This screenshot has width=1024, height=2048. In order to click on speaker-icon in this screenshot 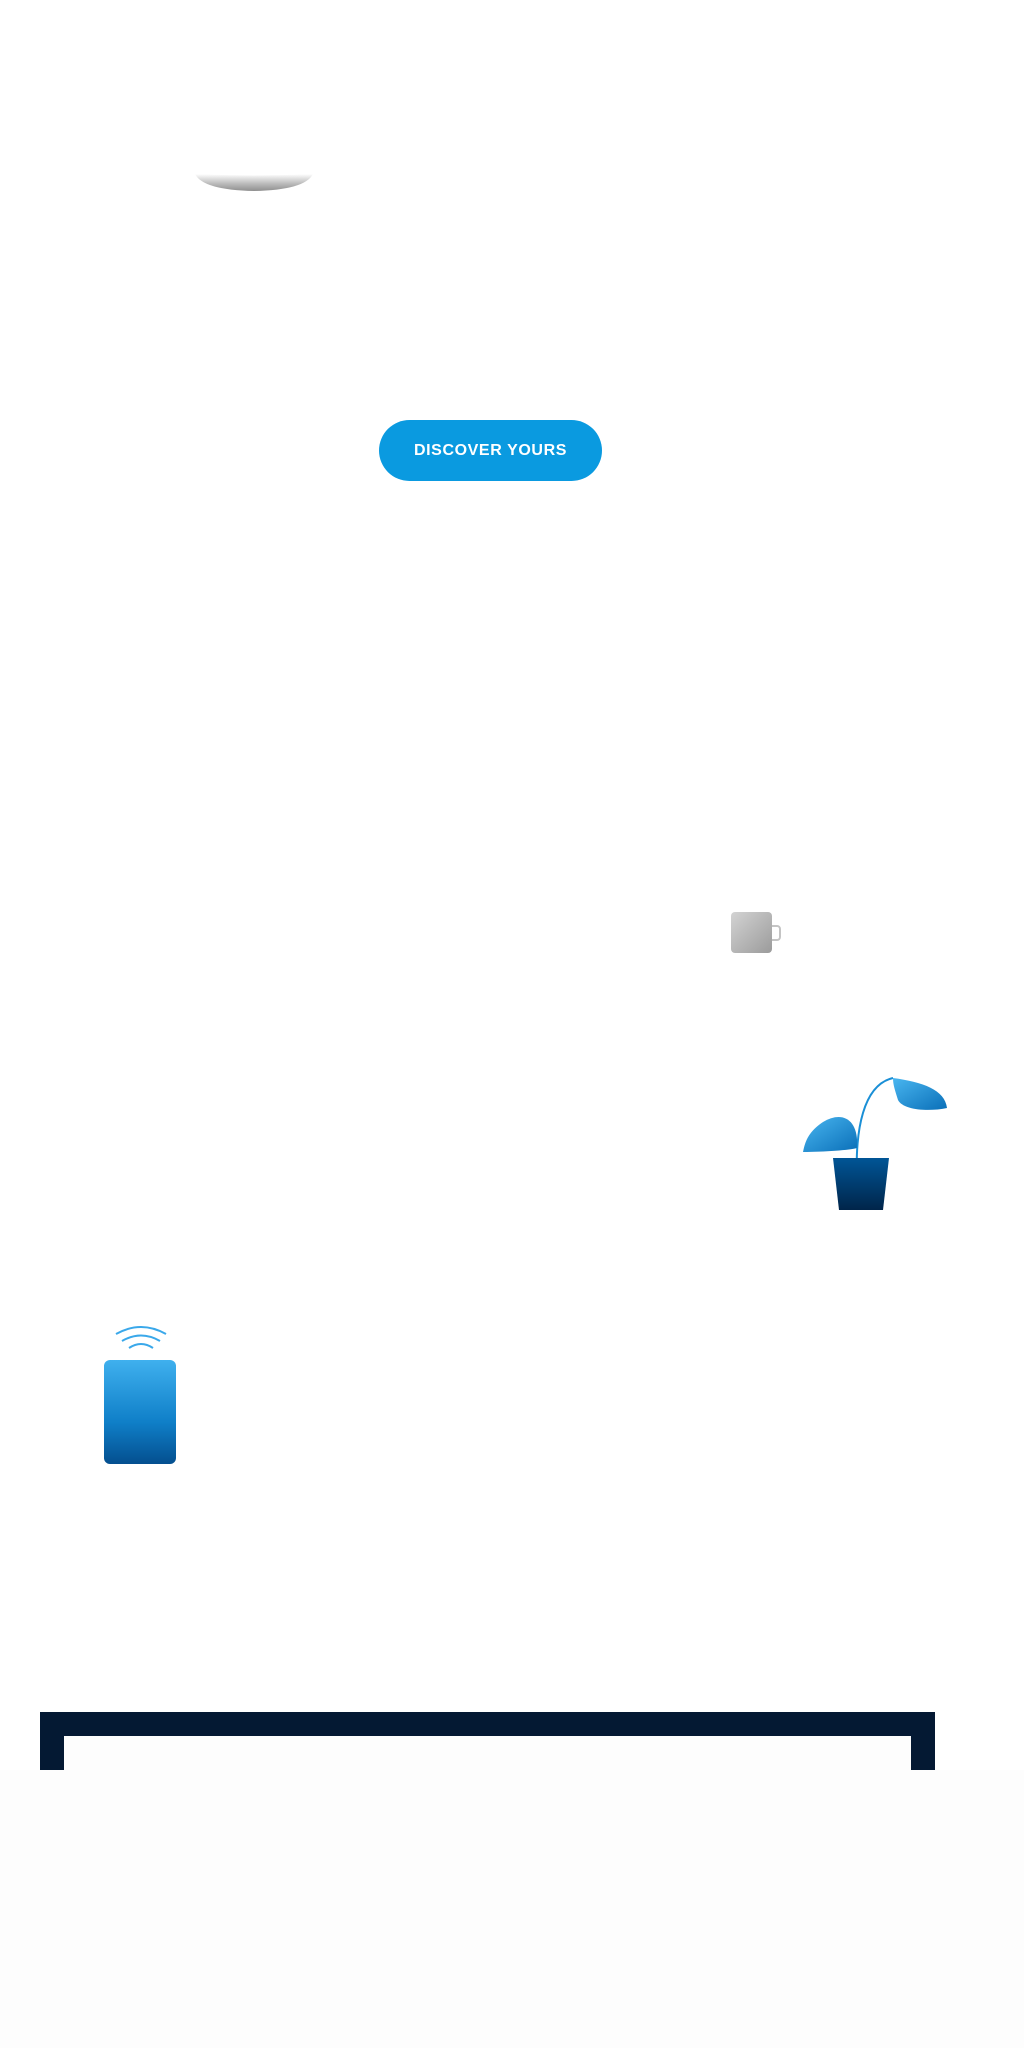, I will do `click(140, 1395)`.